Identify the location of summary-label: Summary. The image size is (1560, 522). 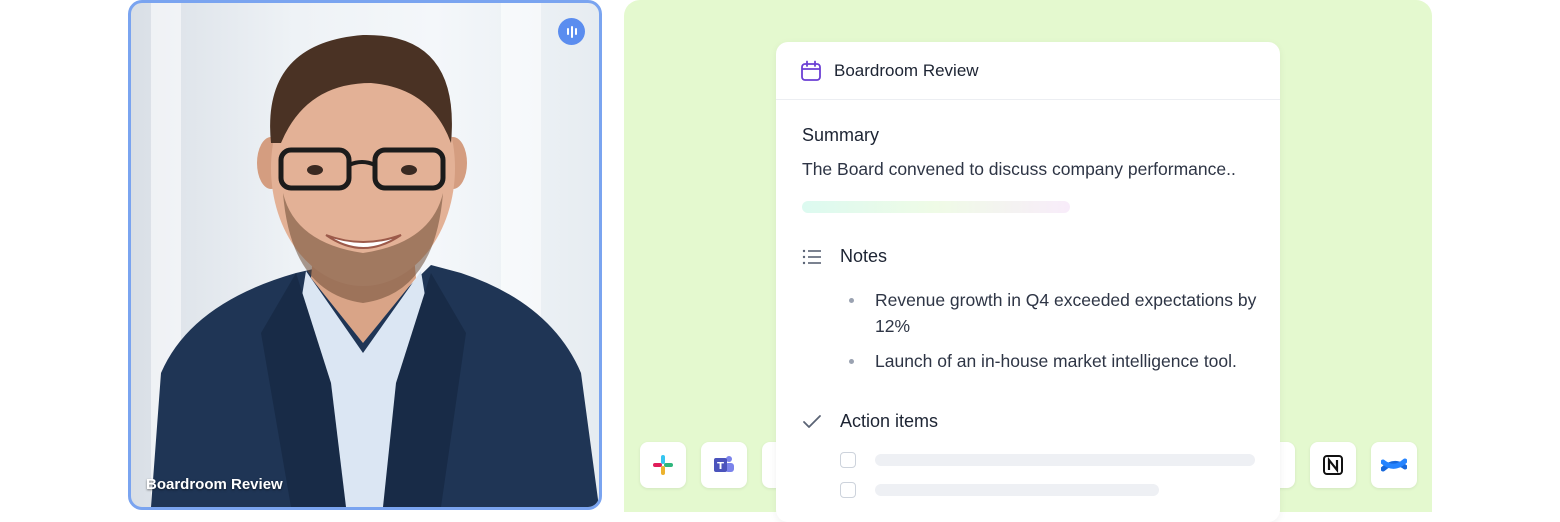
(841, 135).